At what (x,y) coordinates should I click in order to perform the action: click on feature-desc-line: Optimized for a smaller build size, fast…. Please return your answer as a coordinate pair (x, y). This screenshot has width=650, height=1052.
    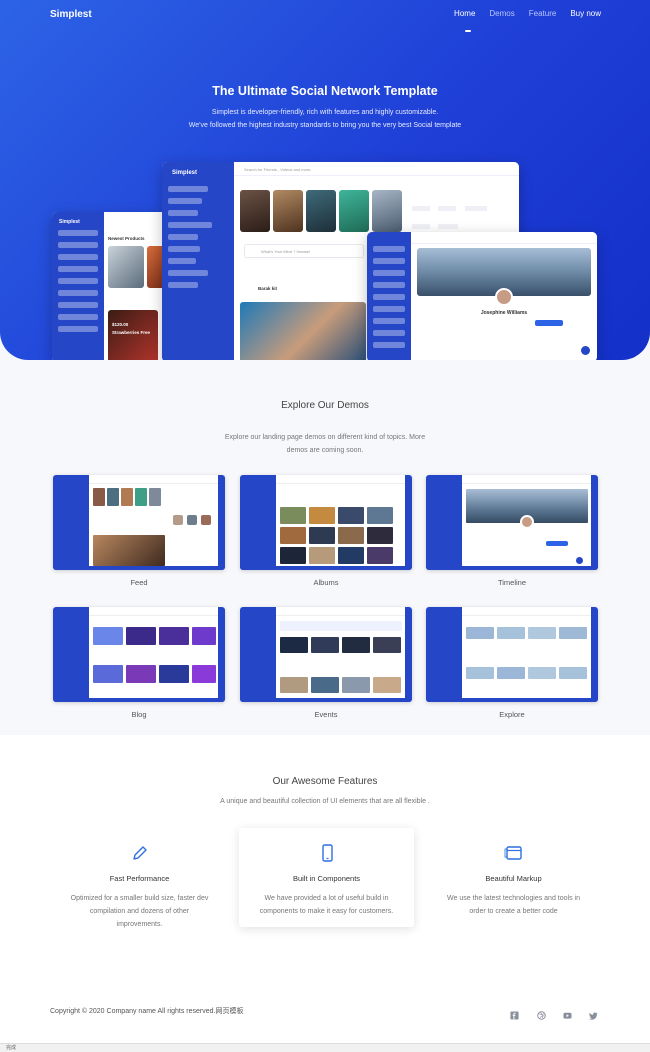
    Looking at the image, I should click on (139, 898).